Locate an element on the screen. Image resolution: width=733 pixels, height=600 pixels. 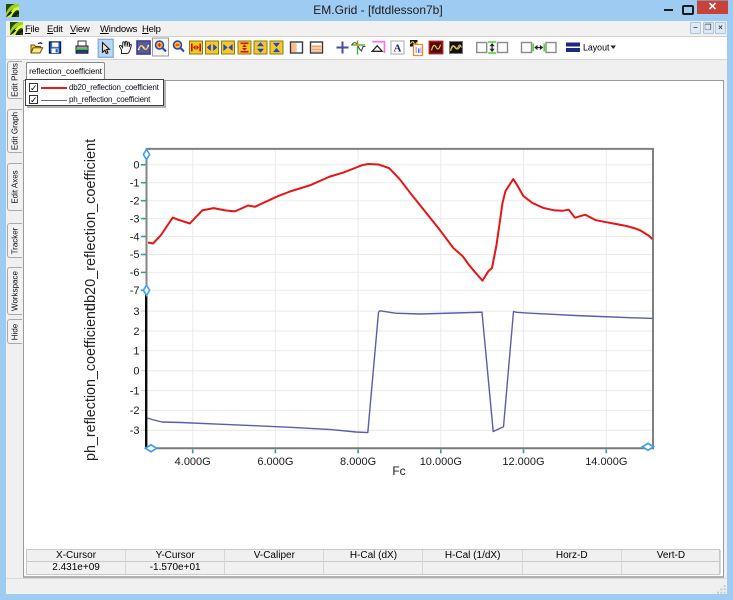
svg-text: Fc is located at coordinates (398, 471).